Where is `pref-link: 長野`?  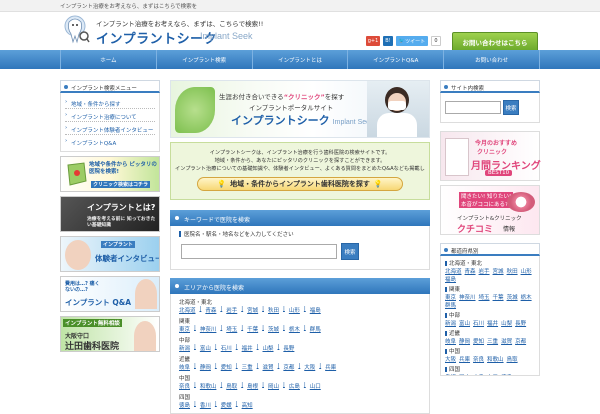 pref-link: 長野 is located at coordinates (520, 323).